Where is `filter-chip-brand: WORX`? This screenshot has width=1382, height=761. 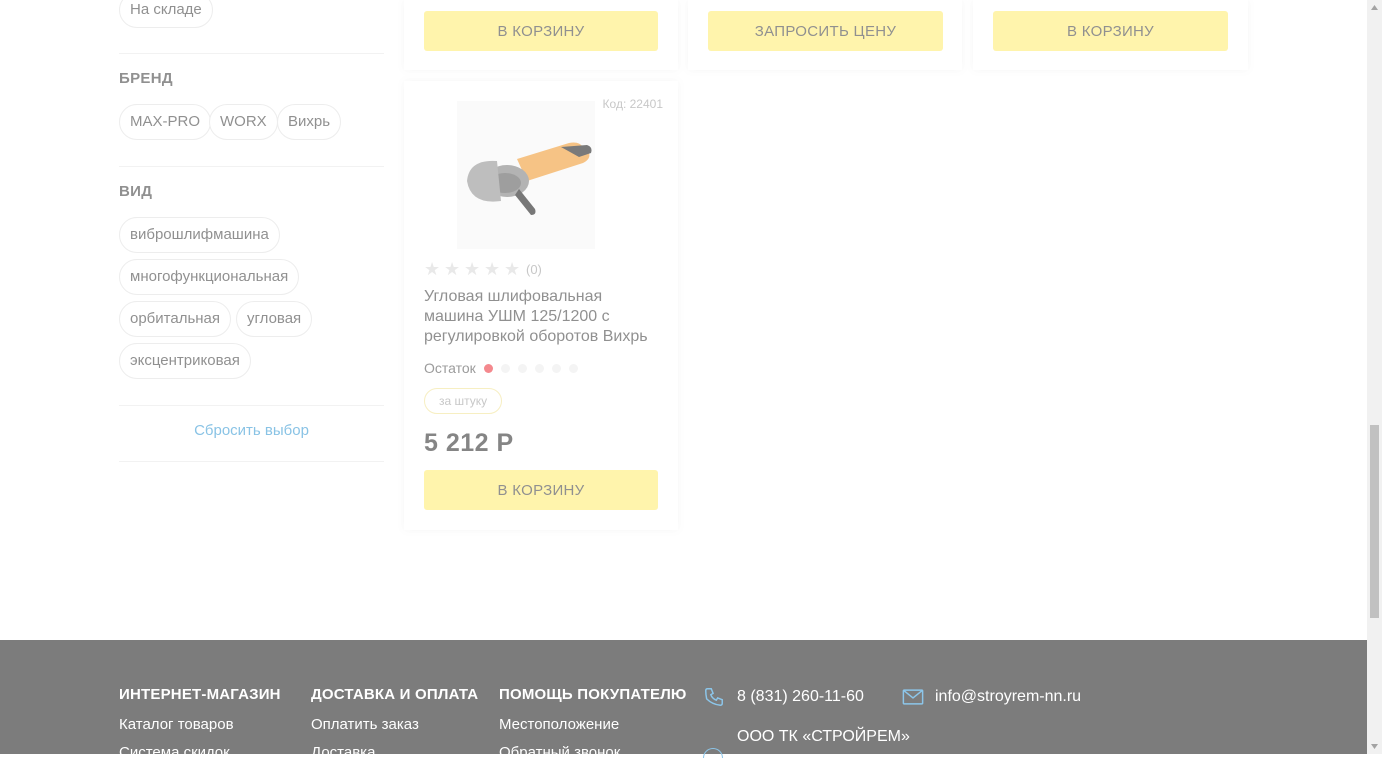
filter-chip-brand: WORX is located at coordinates (243, 122).